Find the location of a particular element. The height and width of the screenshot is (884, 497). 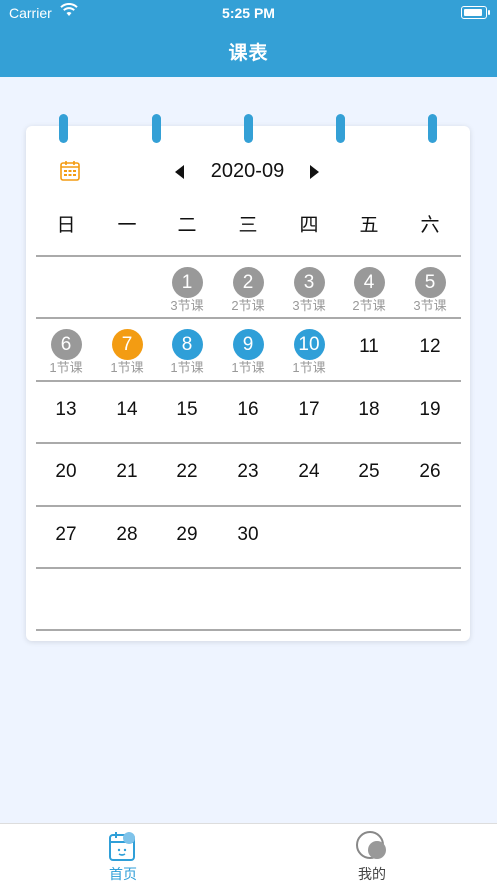

day-cell: 28 is located at coordinates (127, 537).